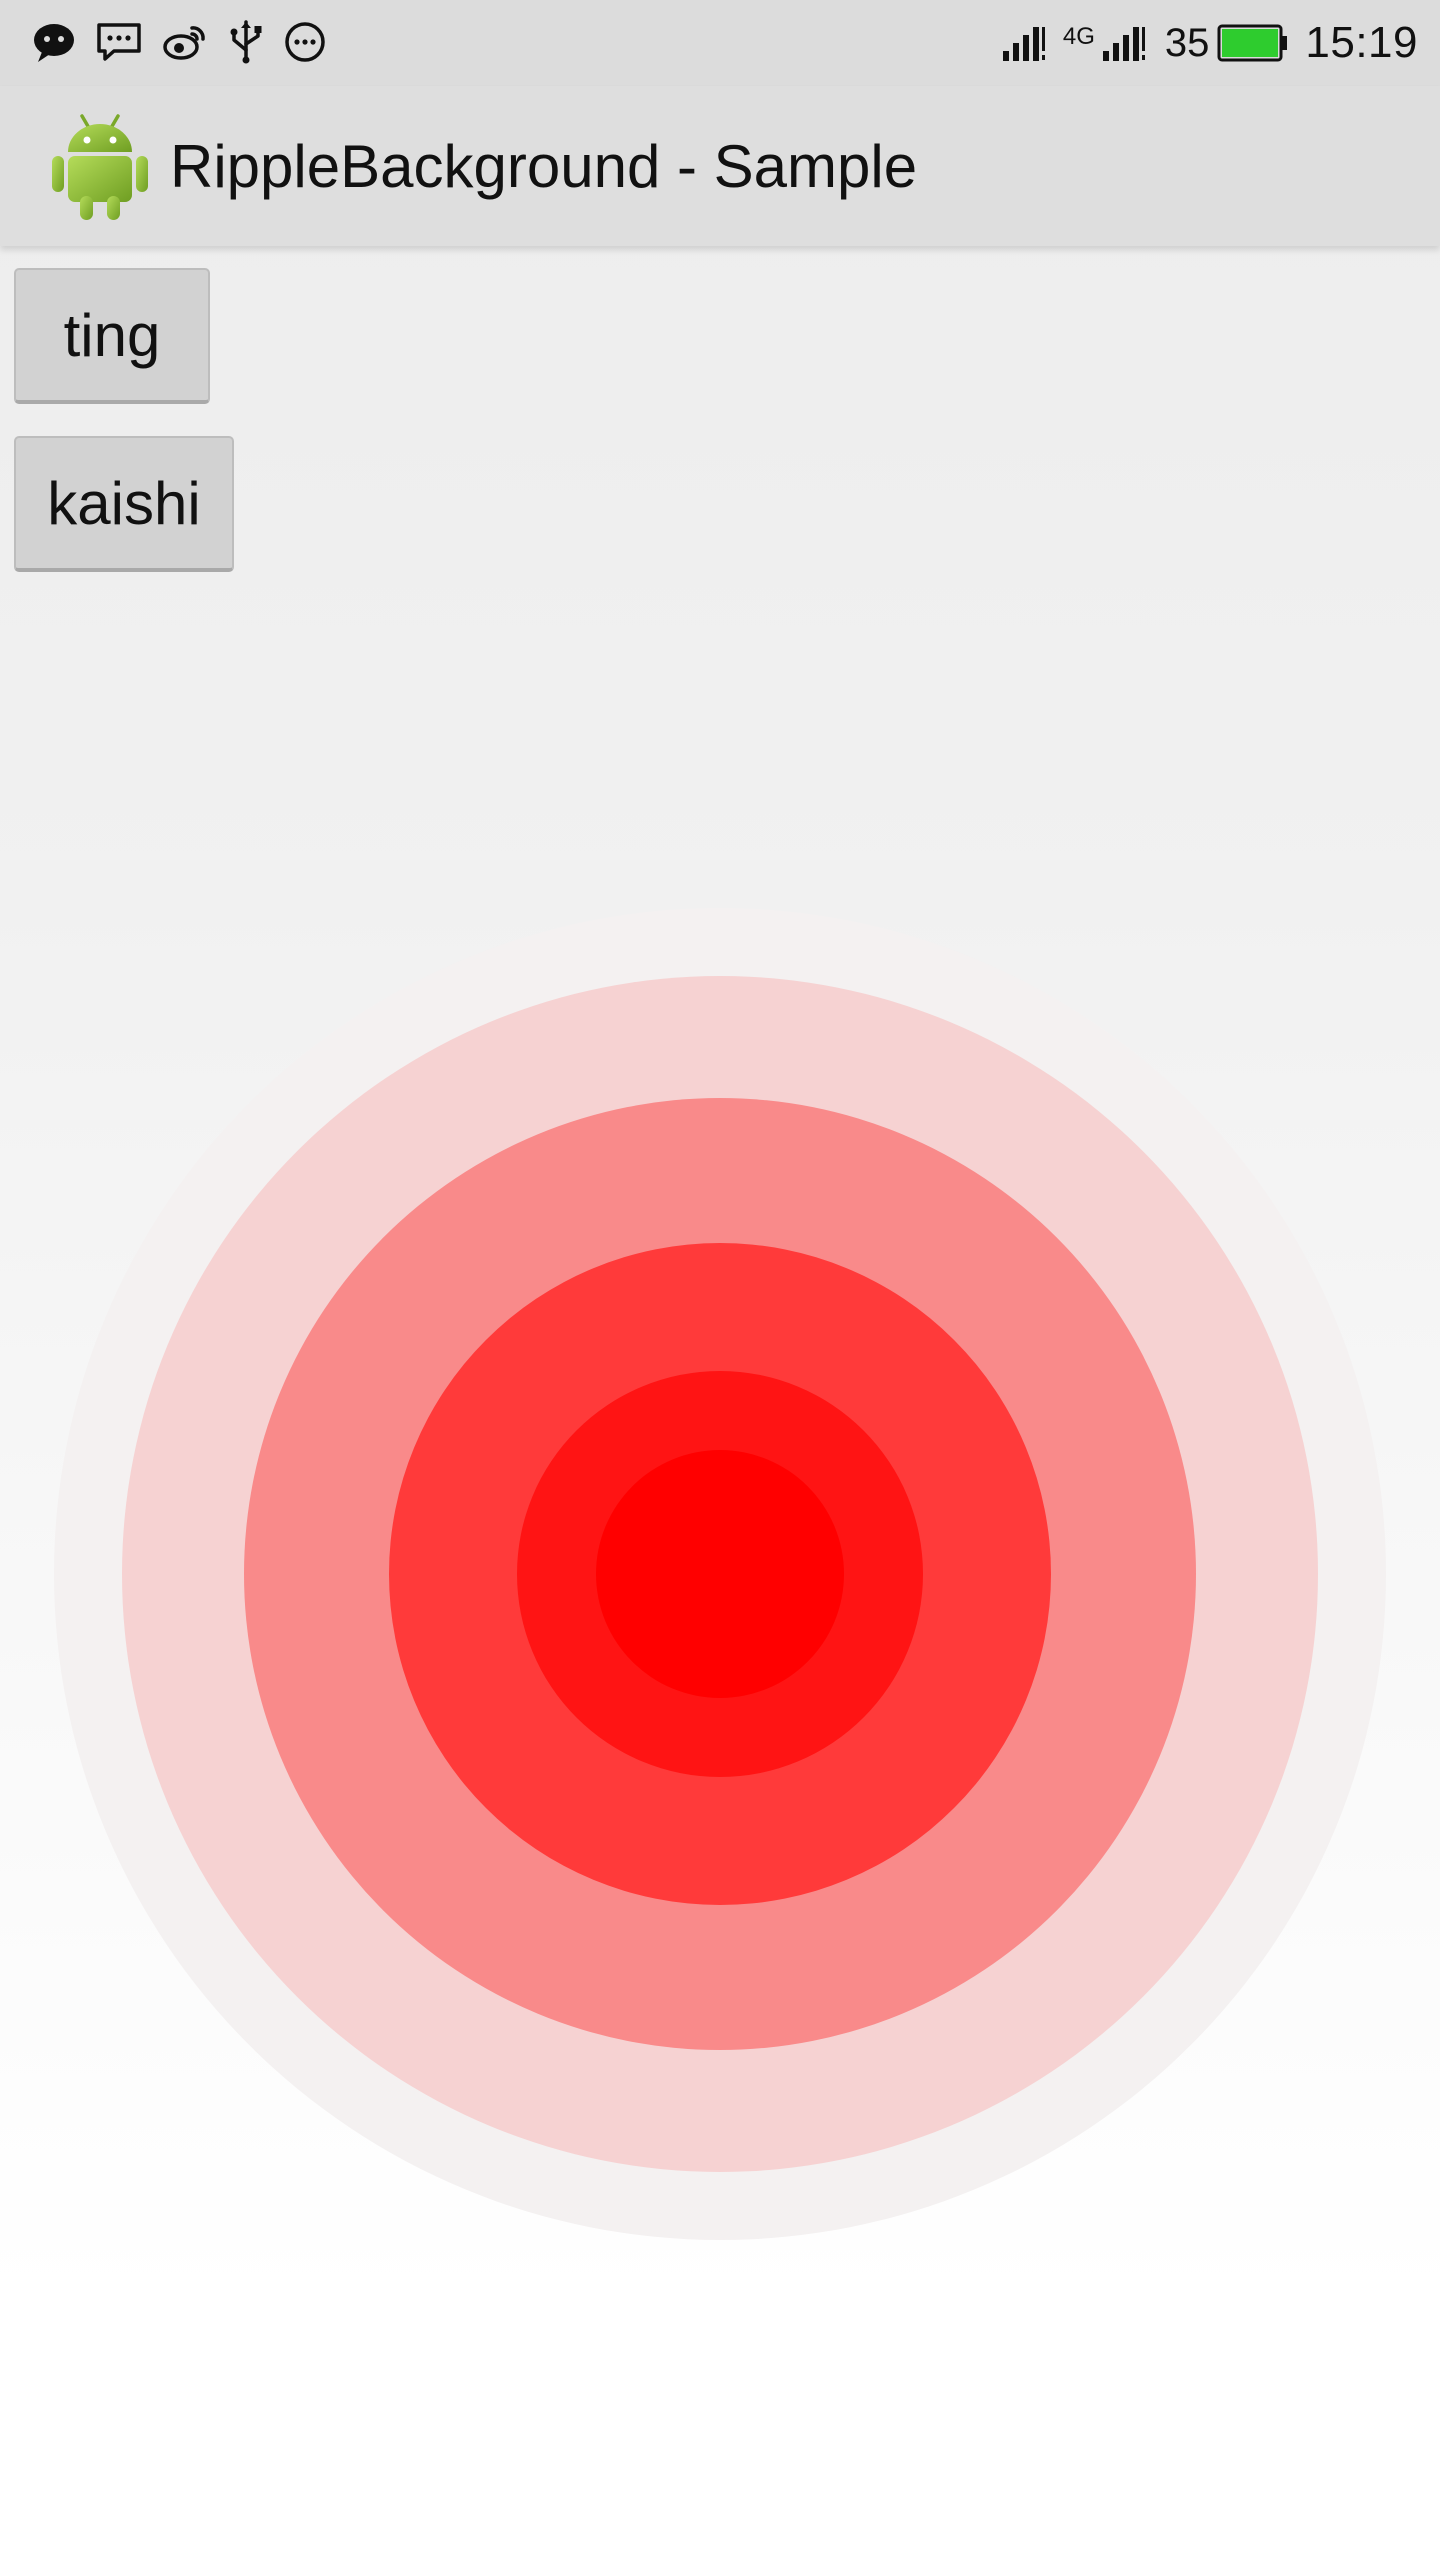  What do you see at coordinates (720, 43) in the screenshot?
I see `status-bar: 4G 35 15:19` at bounding box center [720, 43].